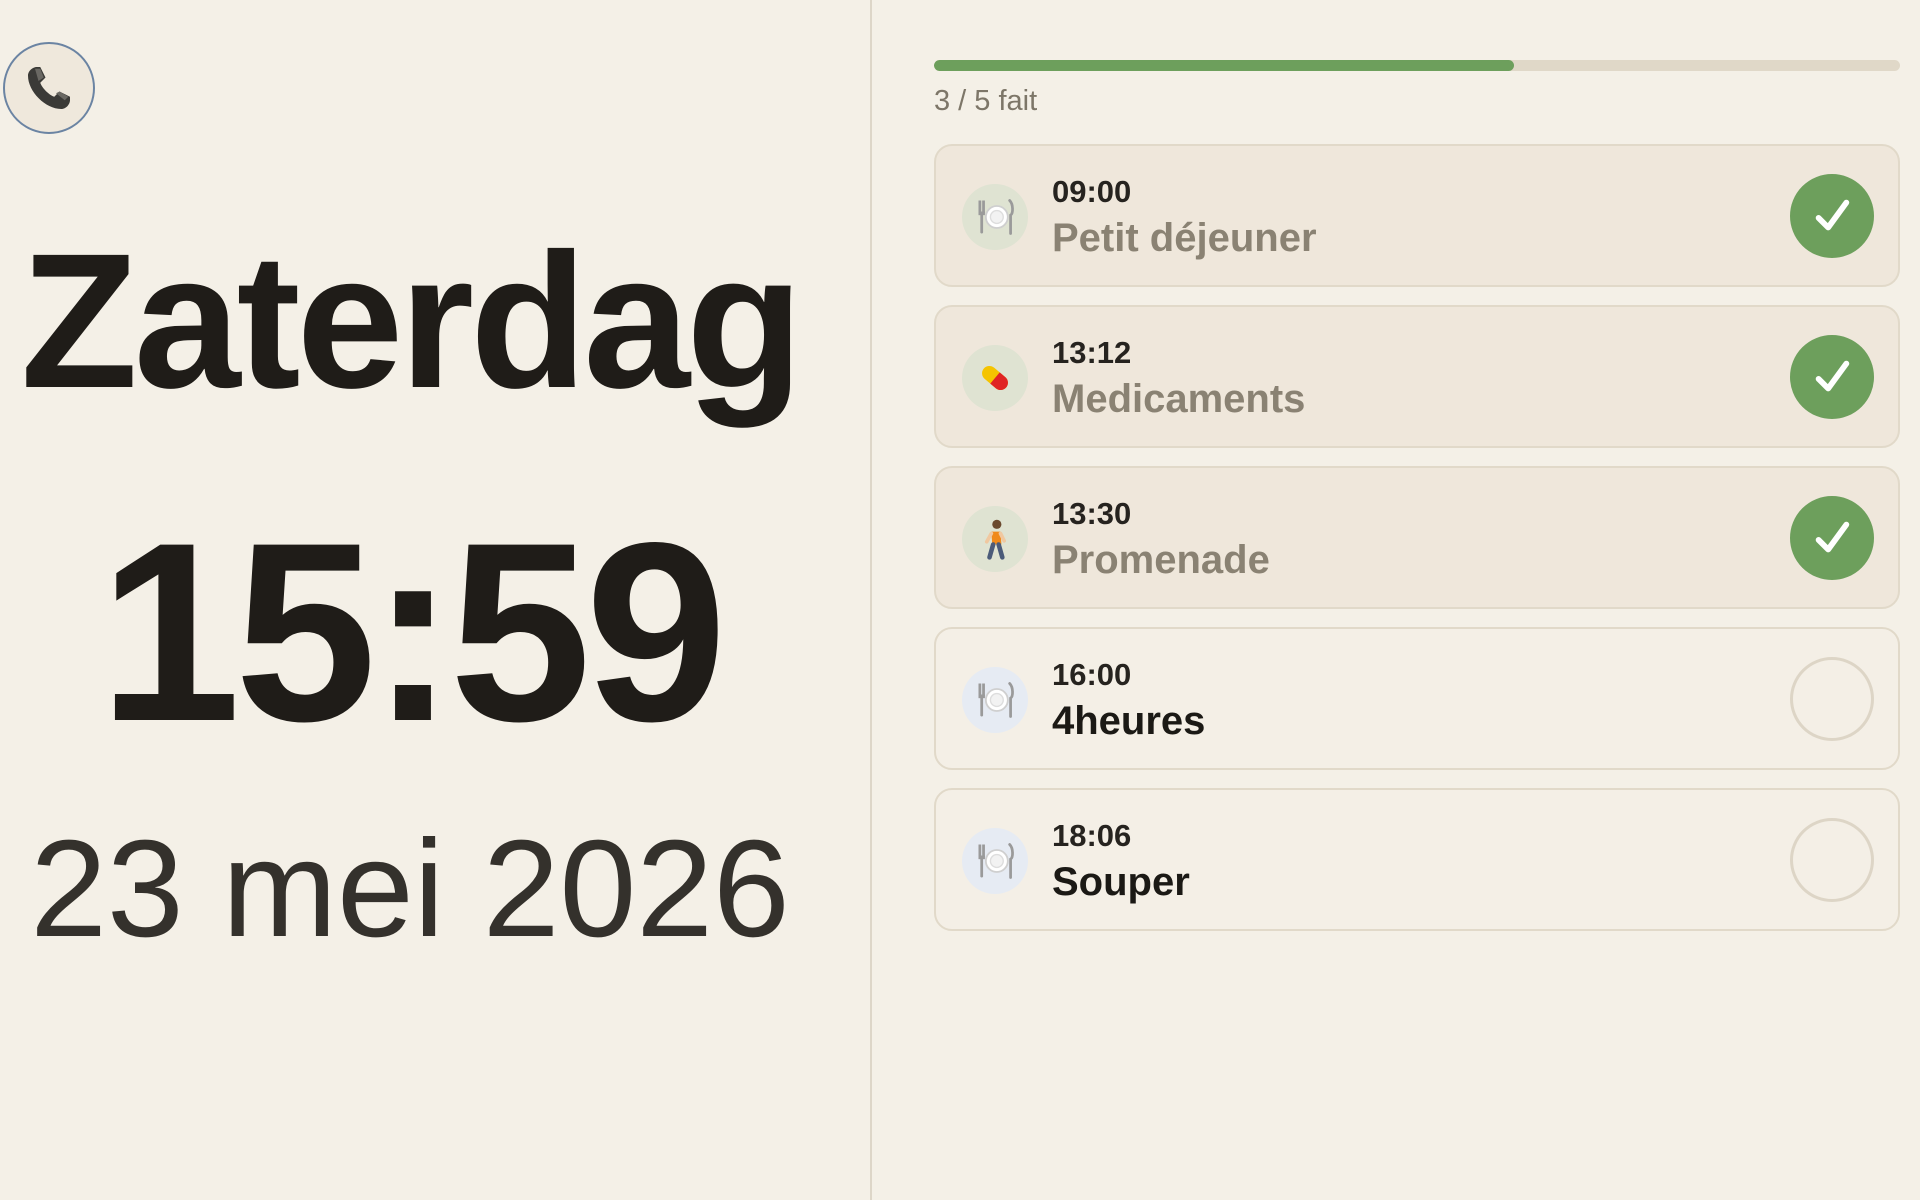 This screenshot has width=1920, height=1200. Describe the element at coordinates (1161, 560) in the screenshot. I see `task-title: Promenade` at that location.